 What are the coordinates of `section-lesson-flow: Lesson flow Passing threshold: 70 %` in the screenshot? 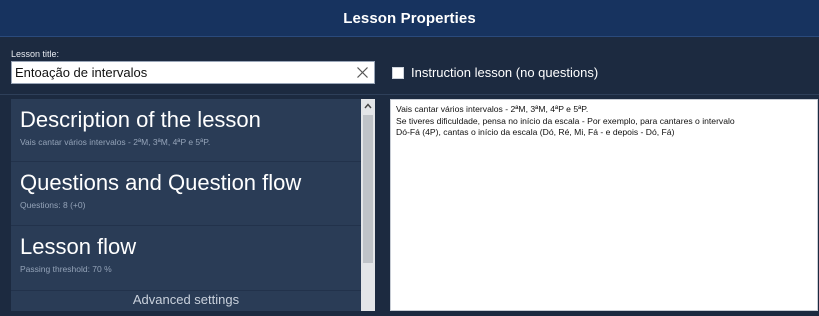 It's located at (186, 258).